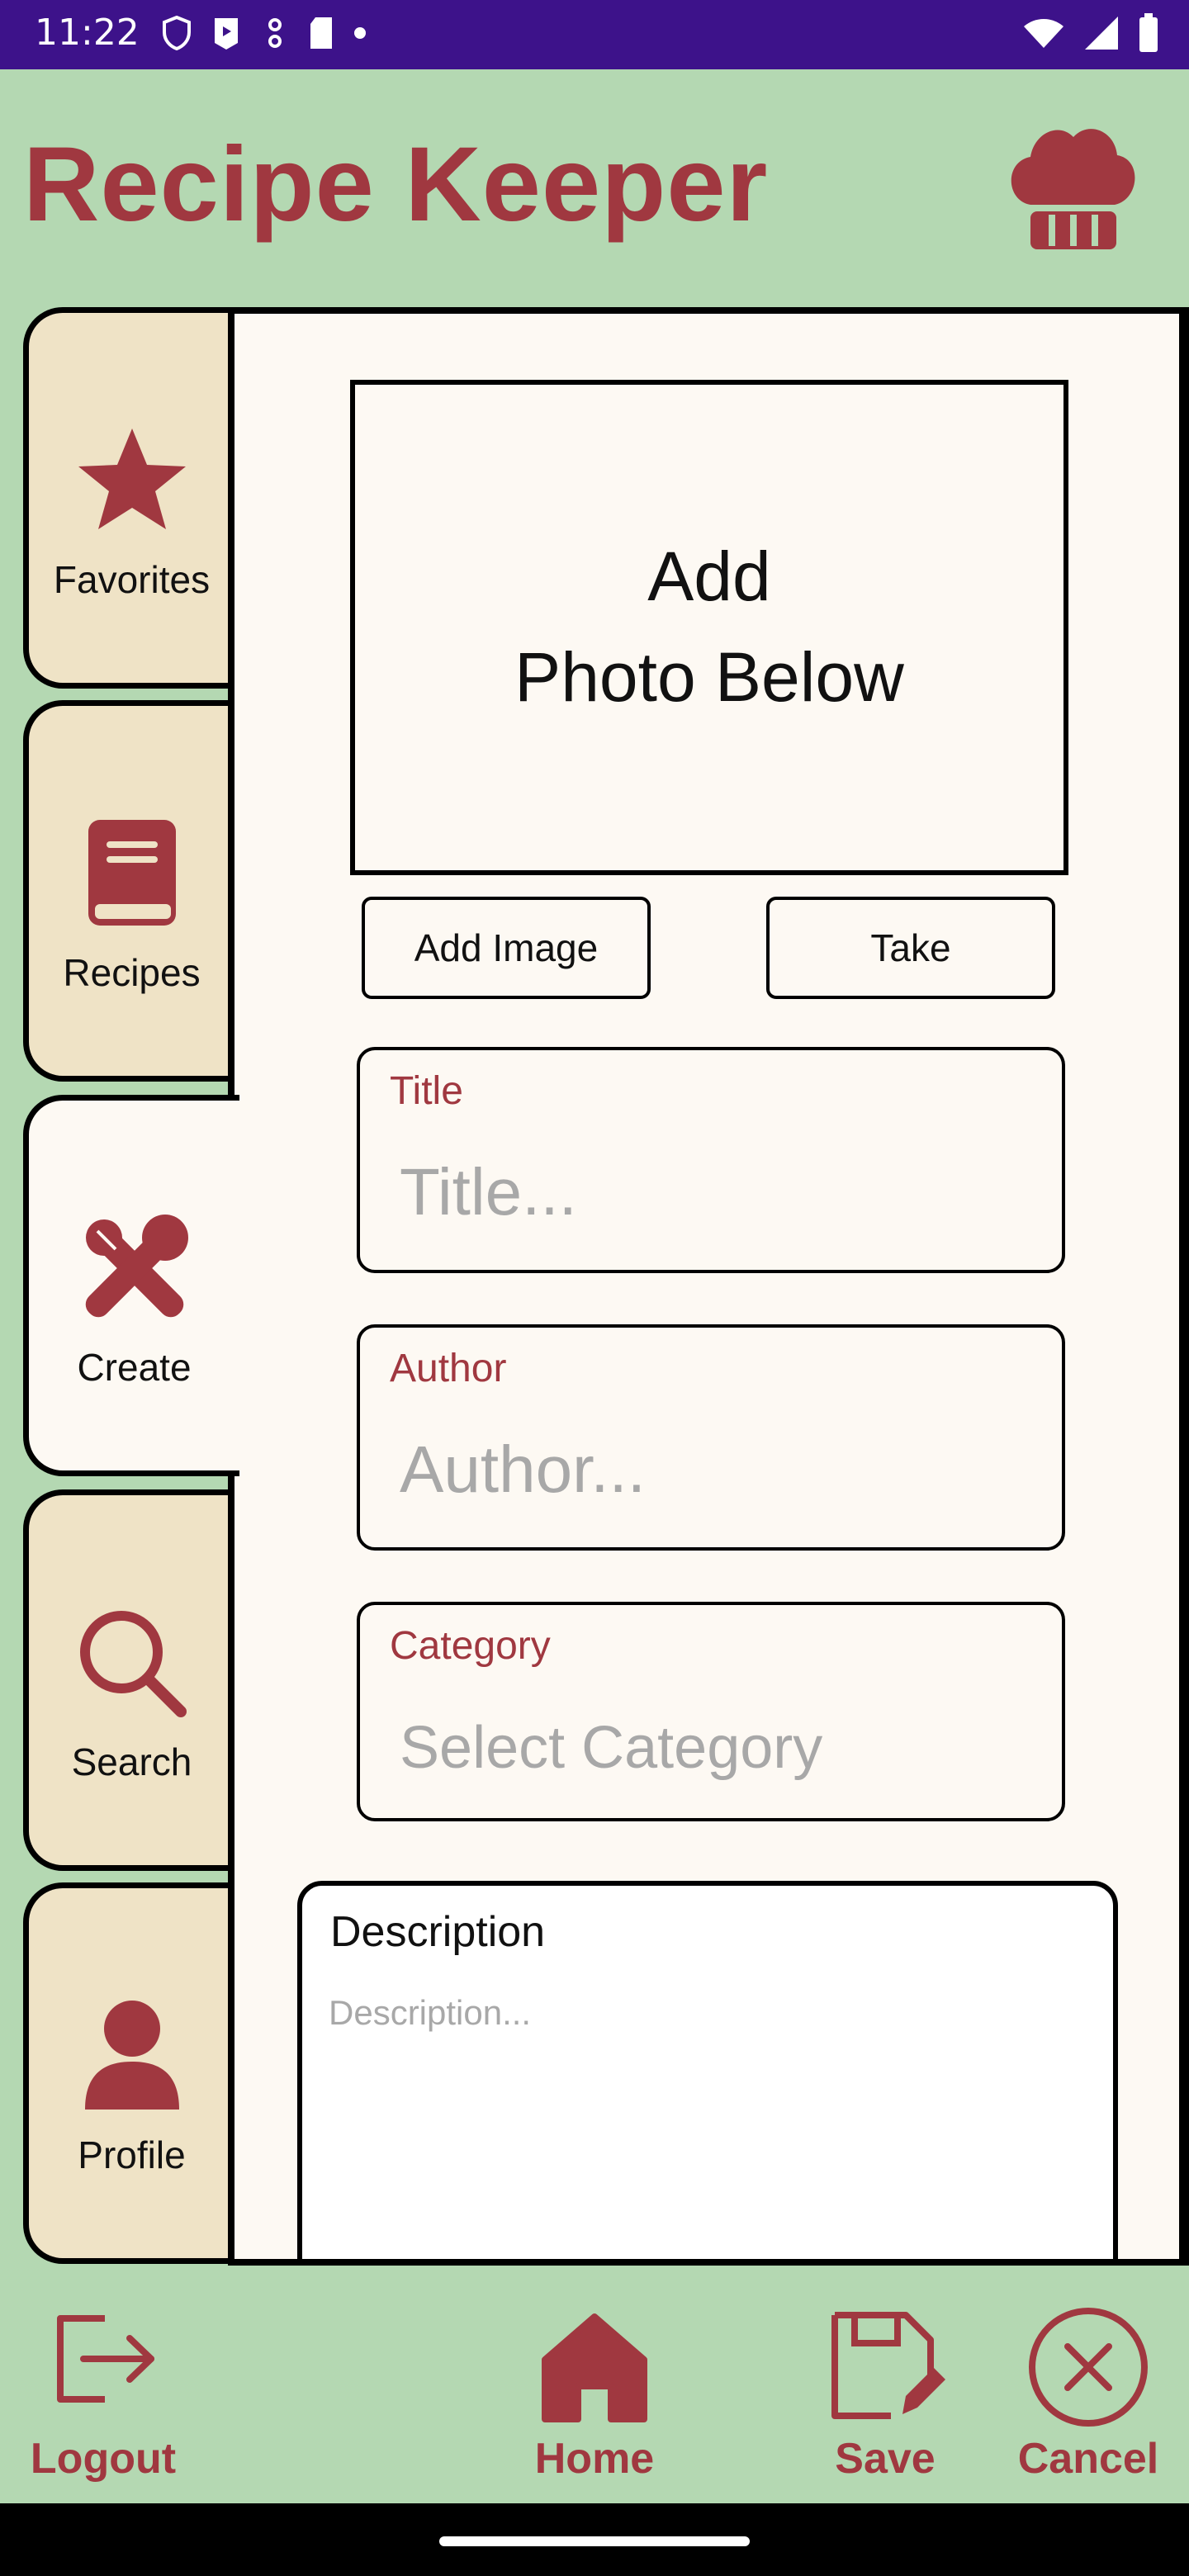 This screenshot has height=2576, width=1189. I want to click on bottom-nav: Logout Home Save Cancel, so click(594, 2387).